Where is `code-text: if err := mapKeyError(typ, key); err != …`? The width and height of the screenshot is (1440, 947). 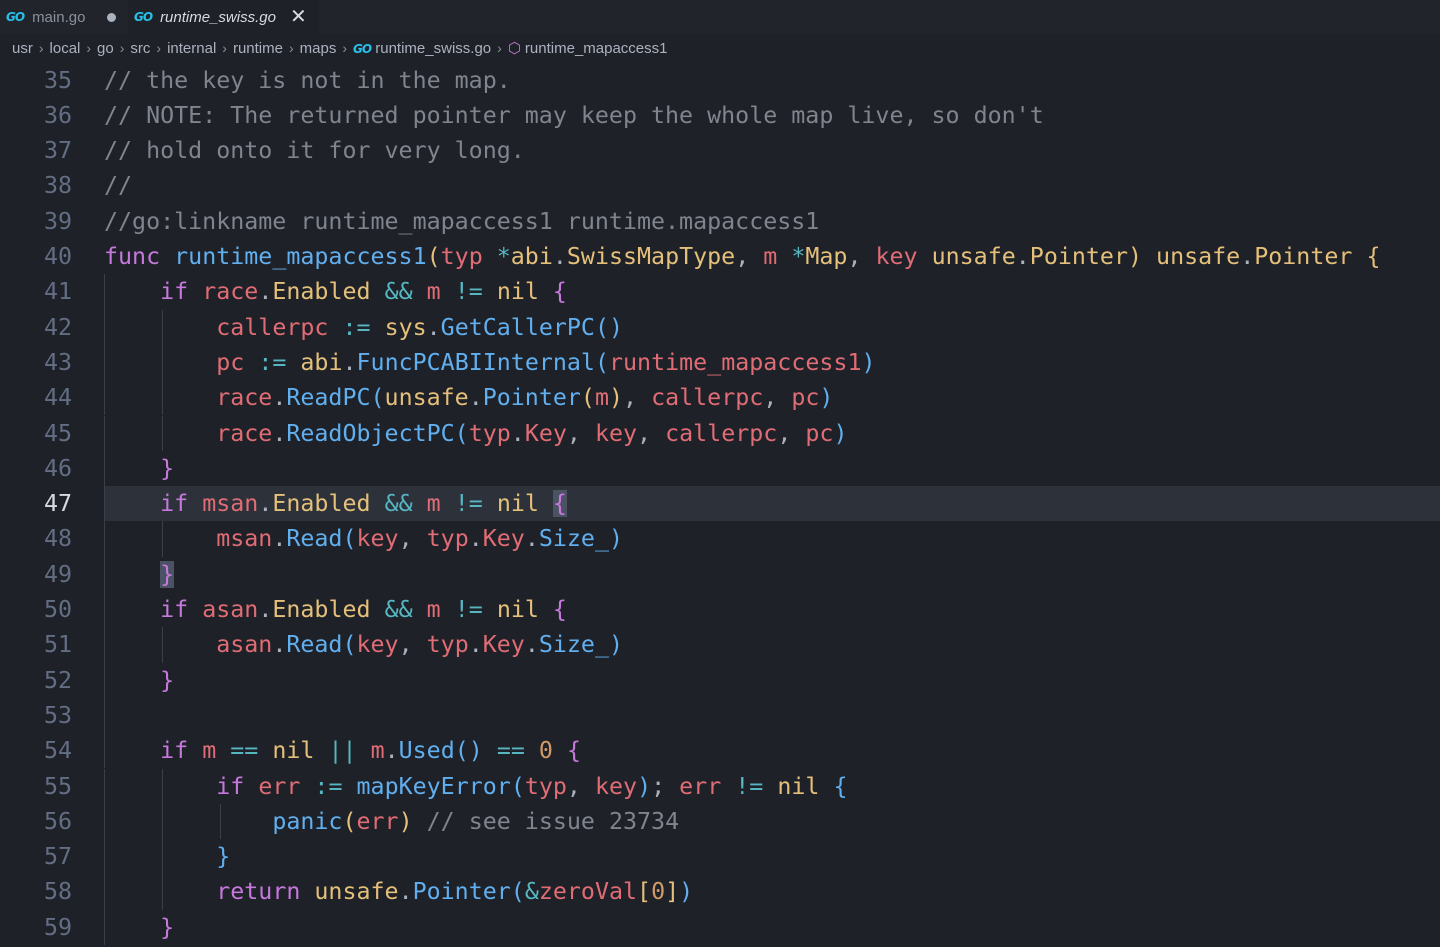 code-text: if err := mapKeyError(typ, key); err != … is located at coordinates (772, 786).